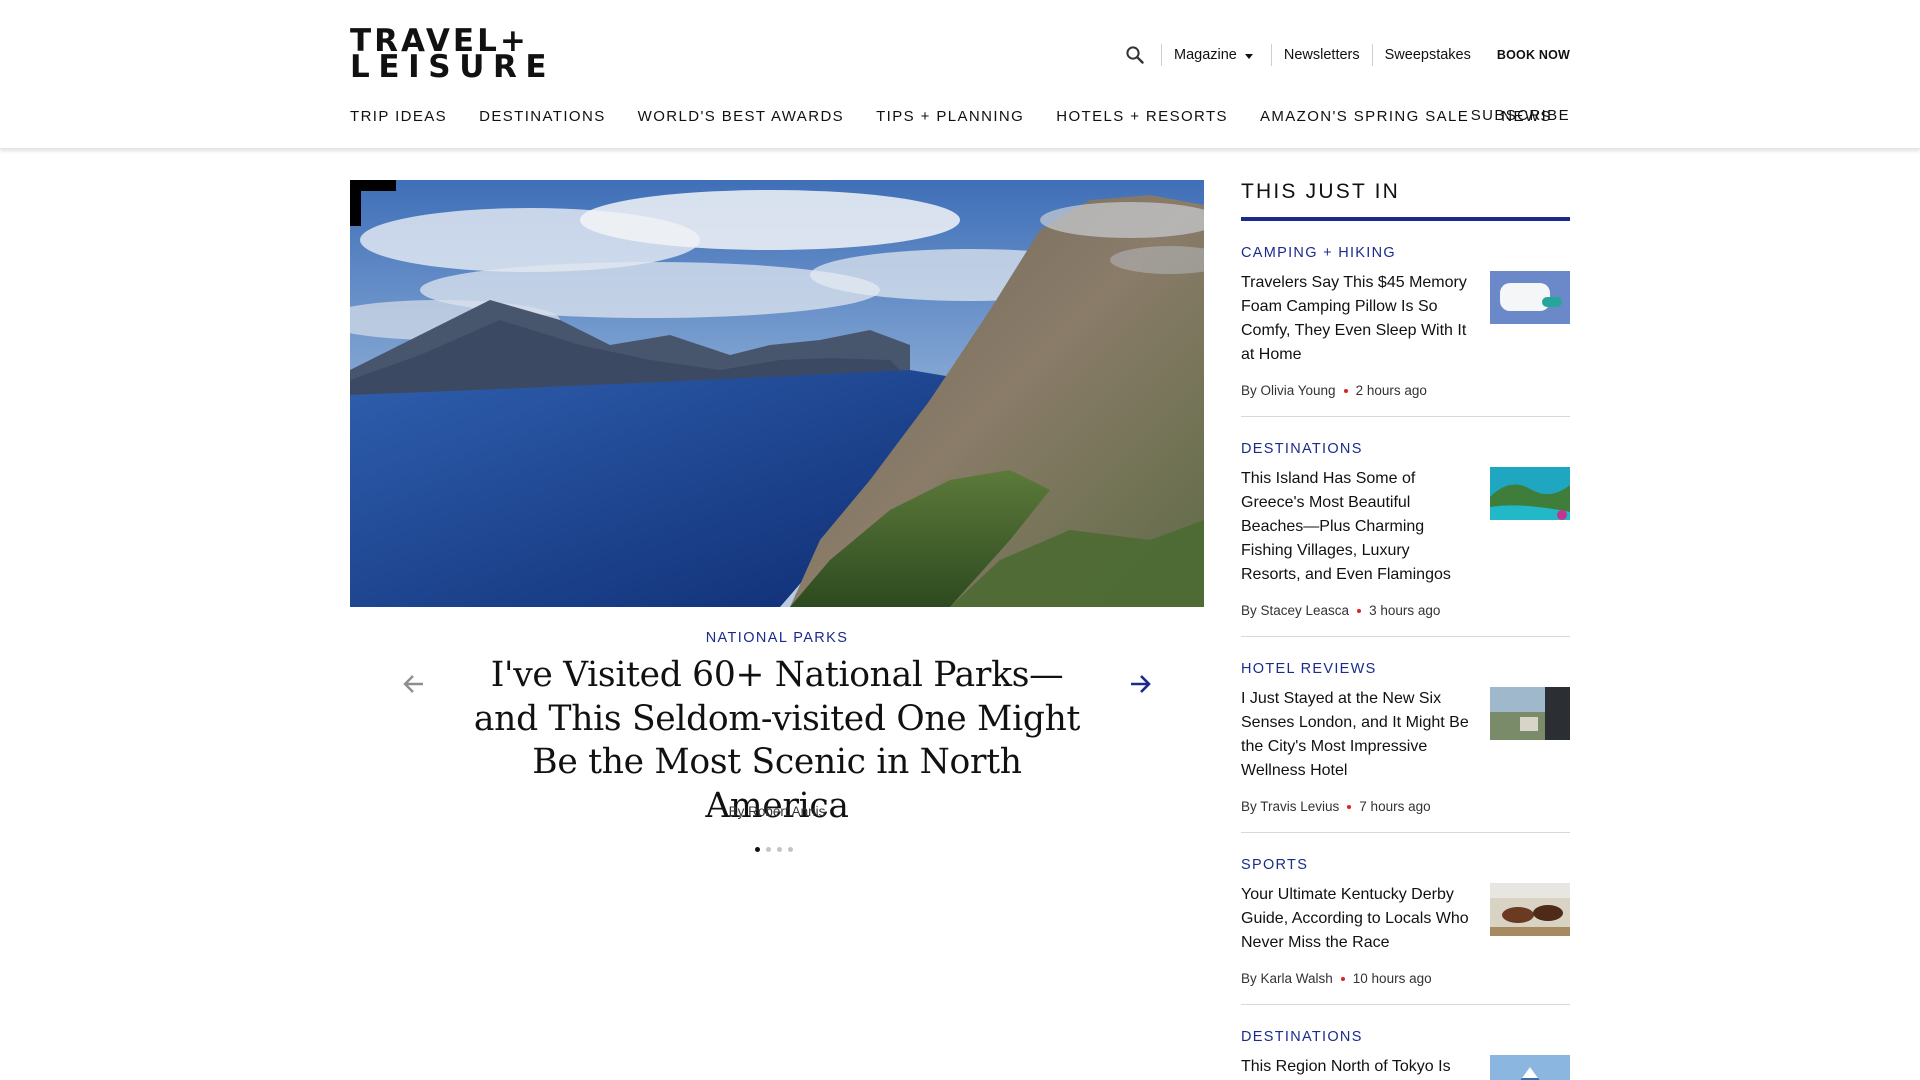 The image size is (1920, 1080). I want to click on story-time: 2 hours ago, so click(1391, 390).